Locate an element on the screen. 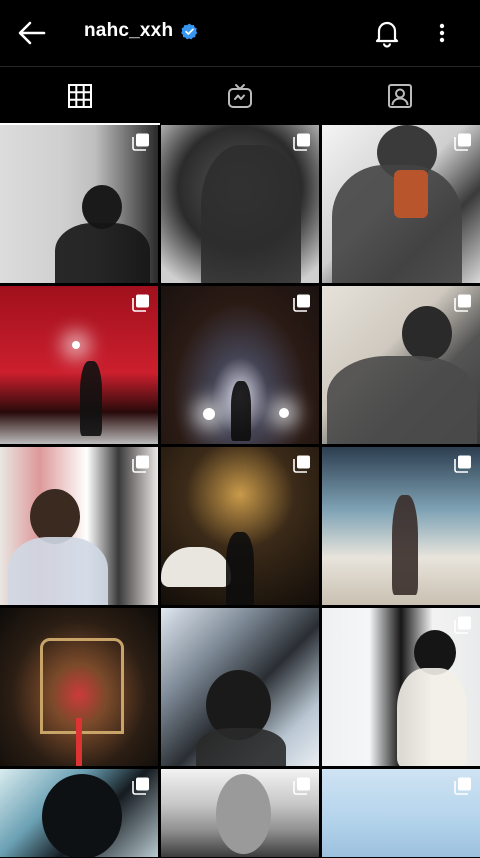 The image size is (480, 858). bell-icon is located at coordinates (387, 34).